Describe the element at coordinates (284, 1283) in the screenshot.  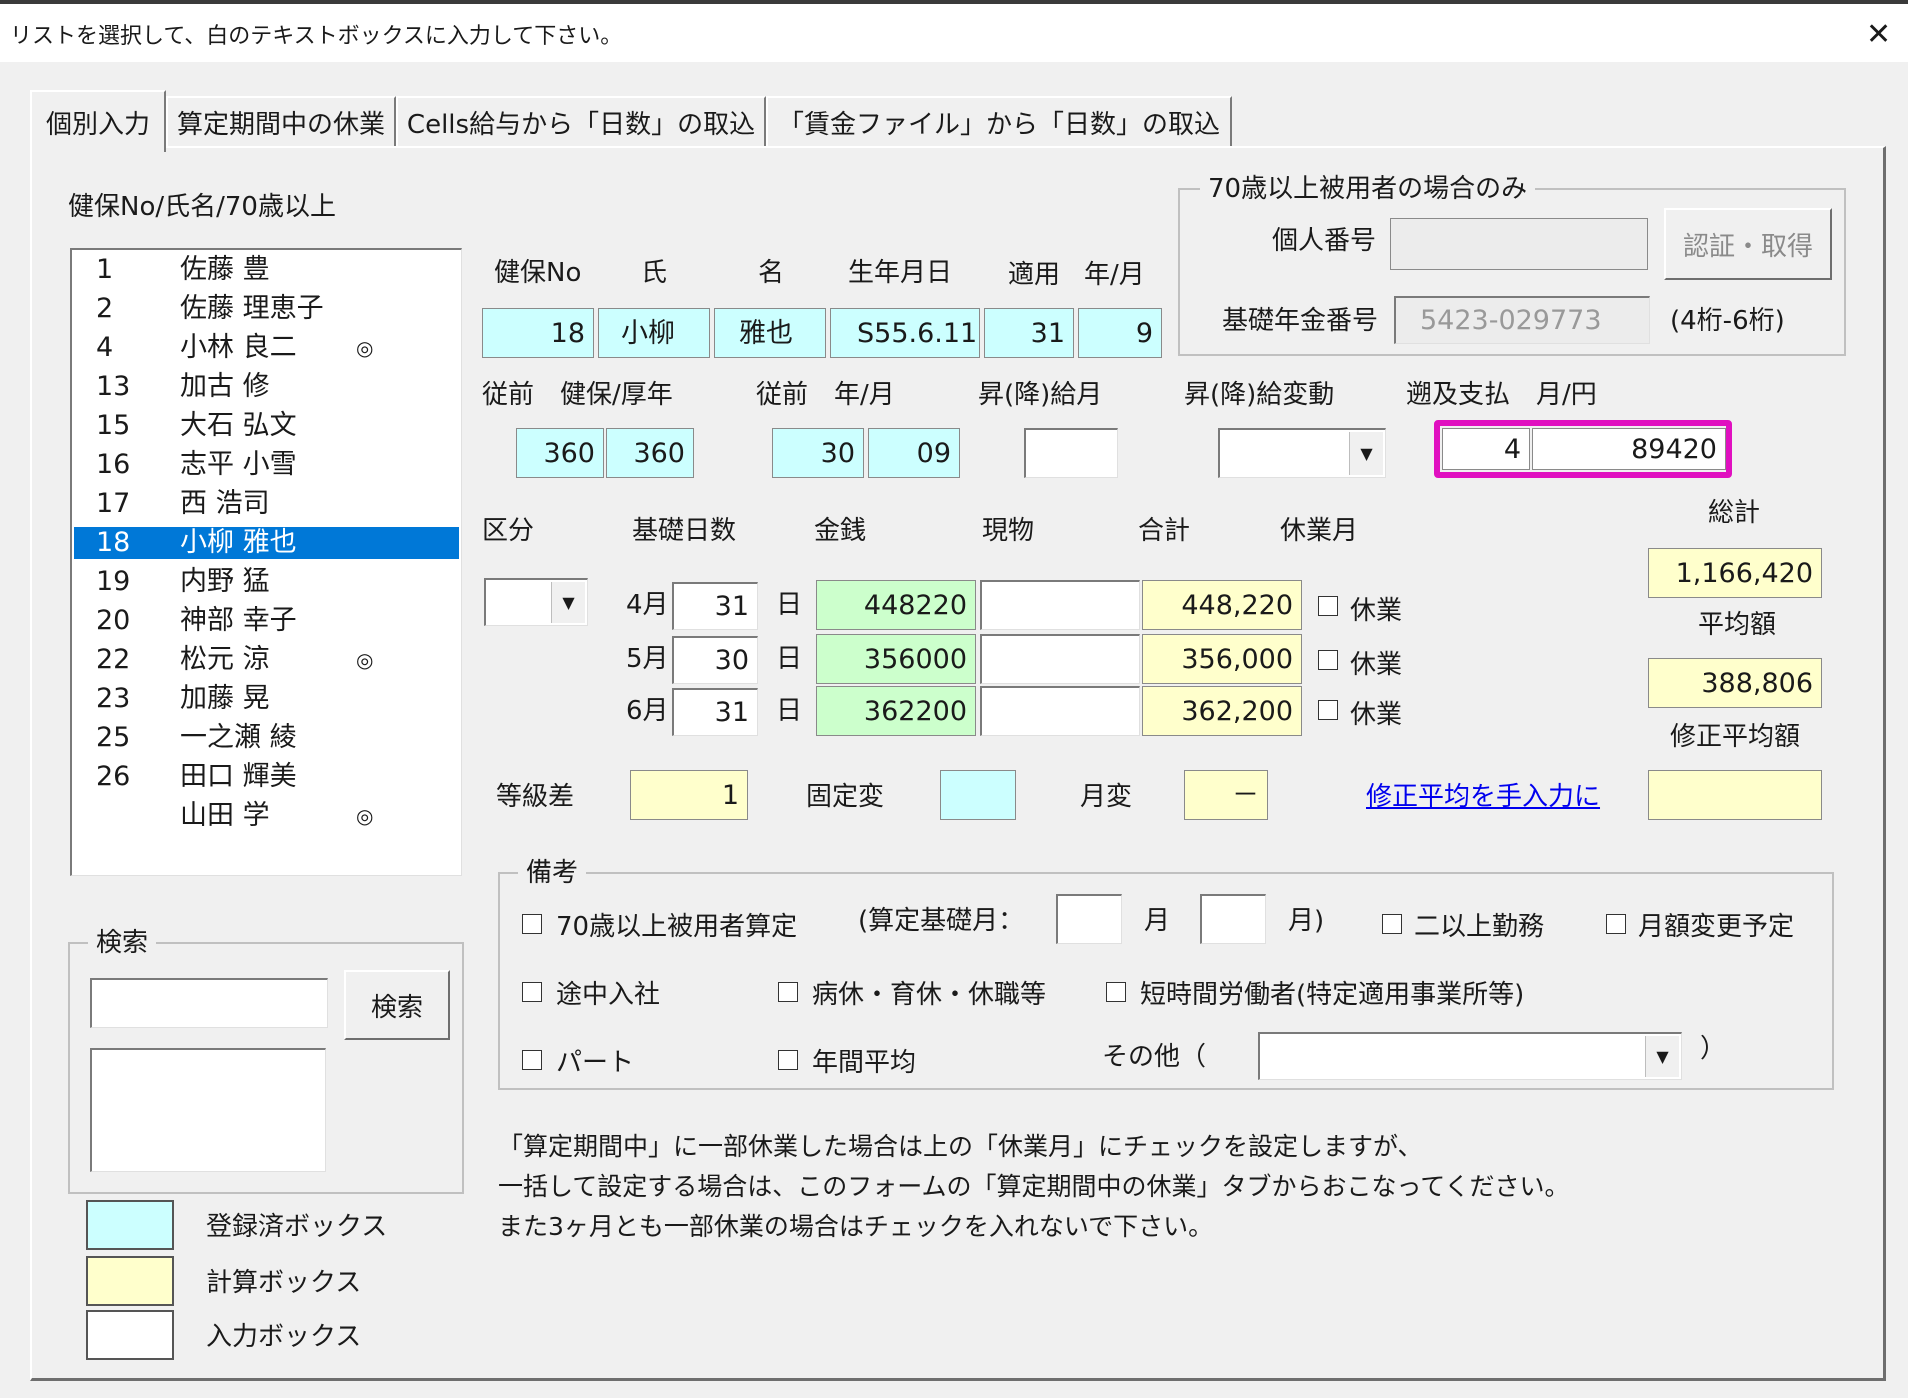
I see `legend-calc-label: 計算ボックス` at that location.